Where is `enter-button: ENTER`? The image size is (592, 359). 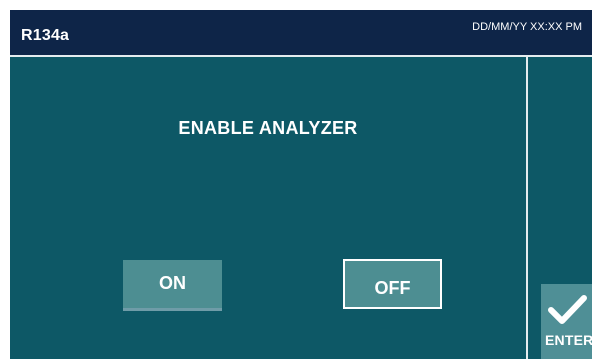
enter-button: ENTER is located at coordinates (566, 321).